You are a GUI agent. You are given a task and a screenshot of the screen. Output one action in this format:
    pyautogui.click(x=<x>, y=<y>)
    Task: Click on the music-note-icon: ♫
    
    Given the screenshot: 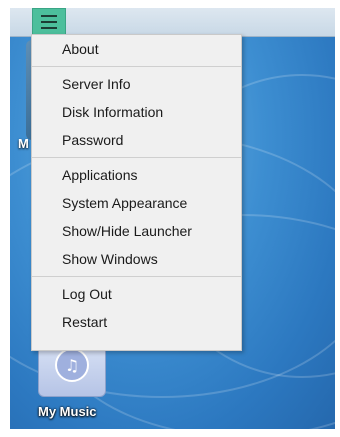 What is the action you would take?
    pyautogui.click(x=72, y=365)
    